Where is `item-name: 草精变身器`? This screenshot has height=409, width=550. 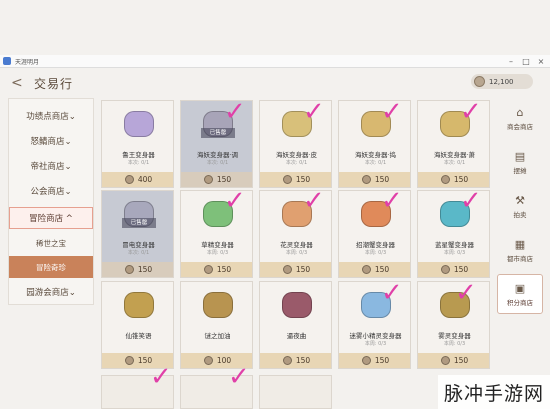
item-name: 草精变身器 is located at coordinates (217, 245).